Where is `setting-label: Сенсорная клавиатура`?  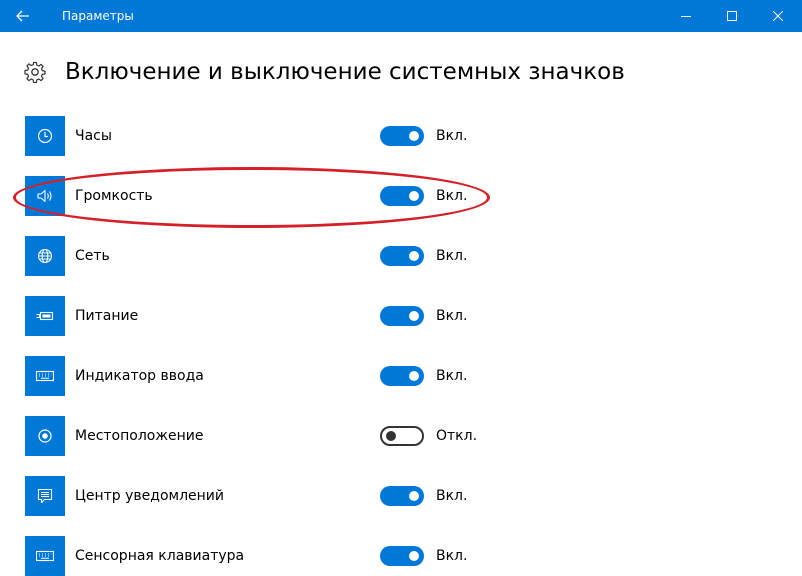
setting-label: Сенсорная клавиатура is located at coordinates (160, 556).